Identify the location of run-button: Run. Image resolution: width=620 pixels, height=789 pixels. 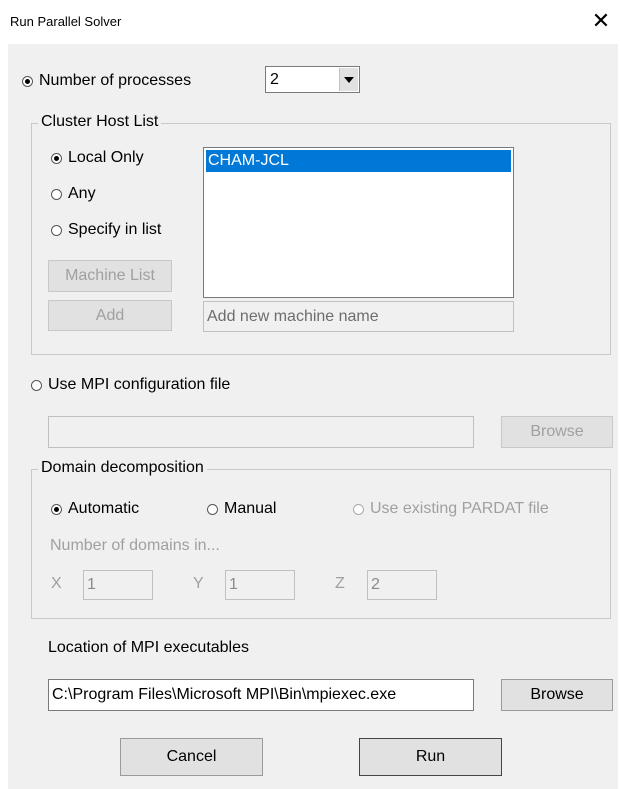
(430, 757).